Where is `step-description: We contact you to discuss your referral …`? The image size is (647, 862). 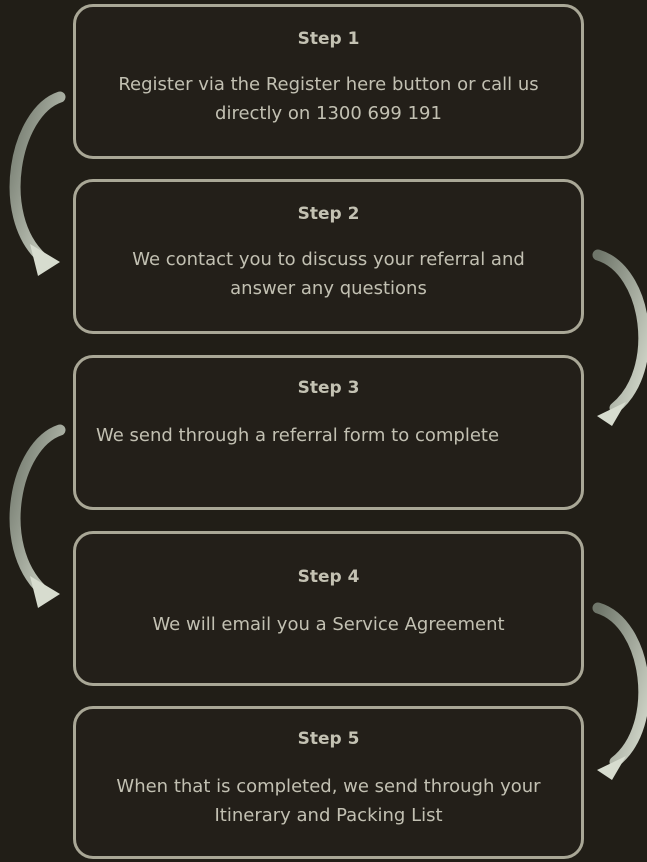 step-description: We contact you to discuss your referral … is located at coordinates (328, 274).